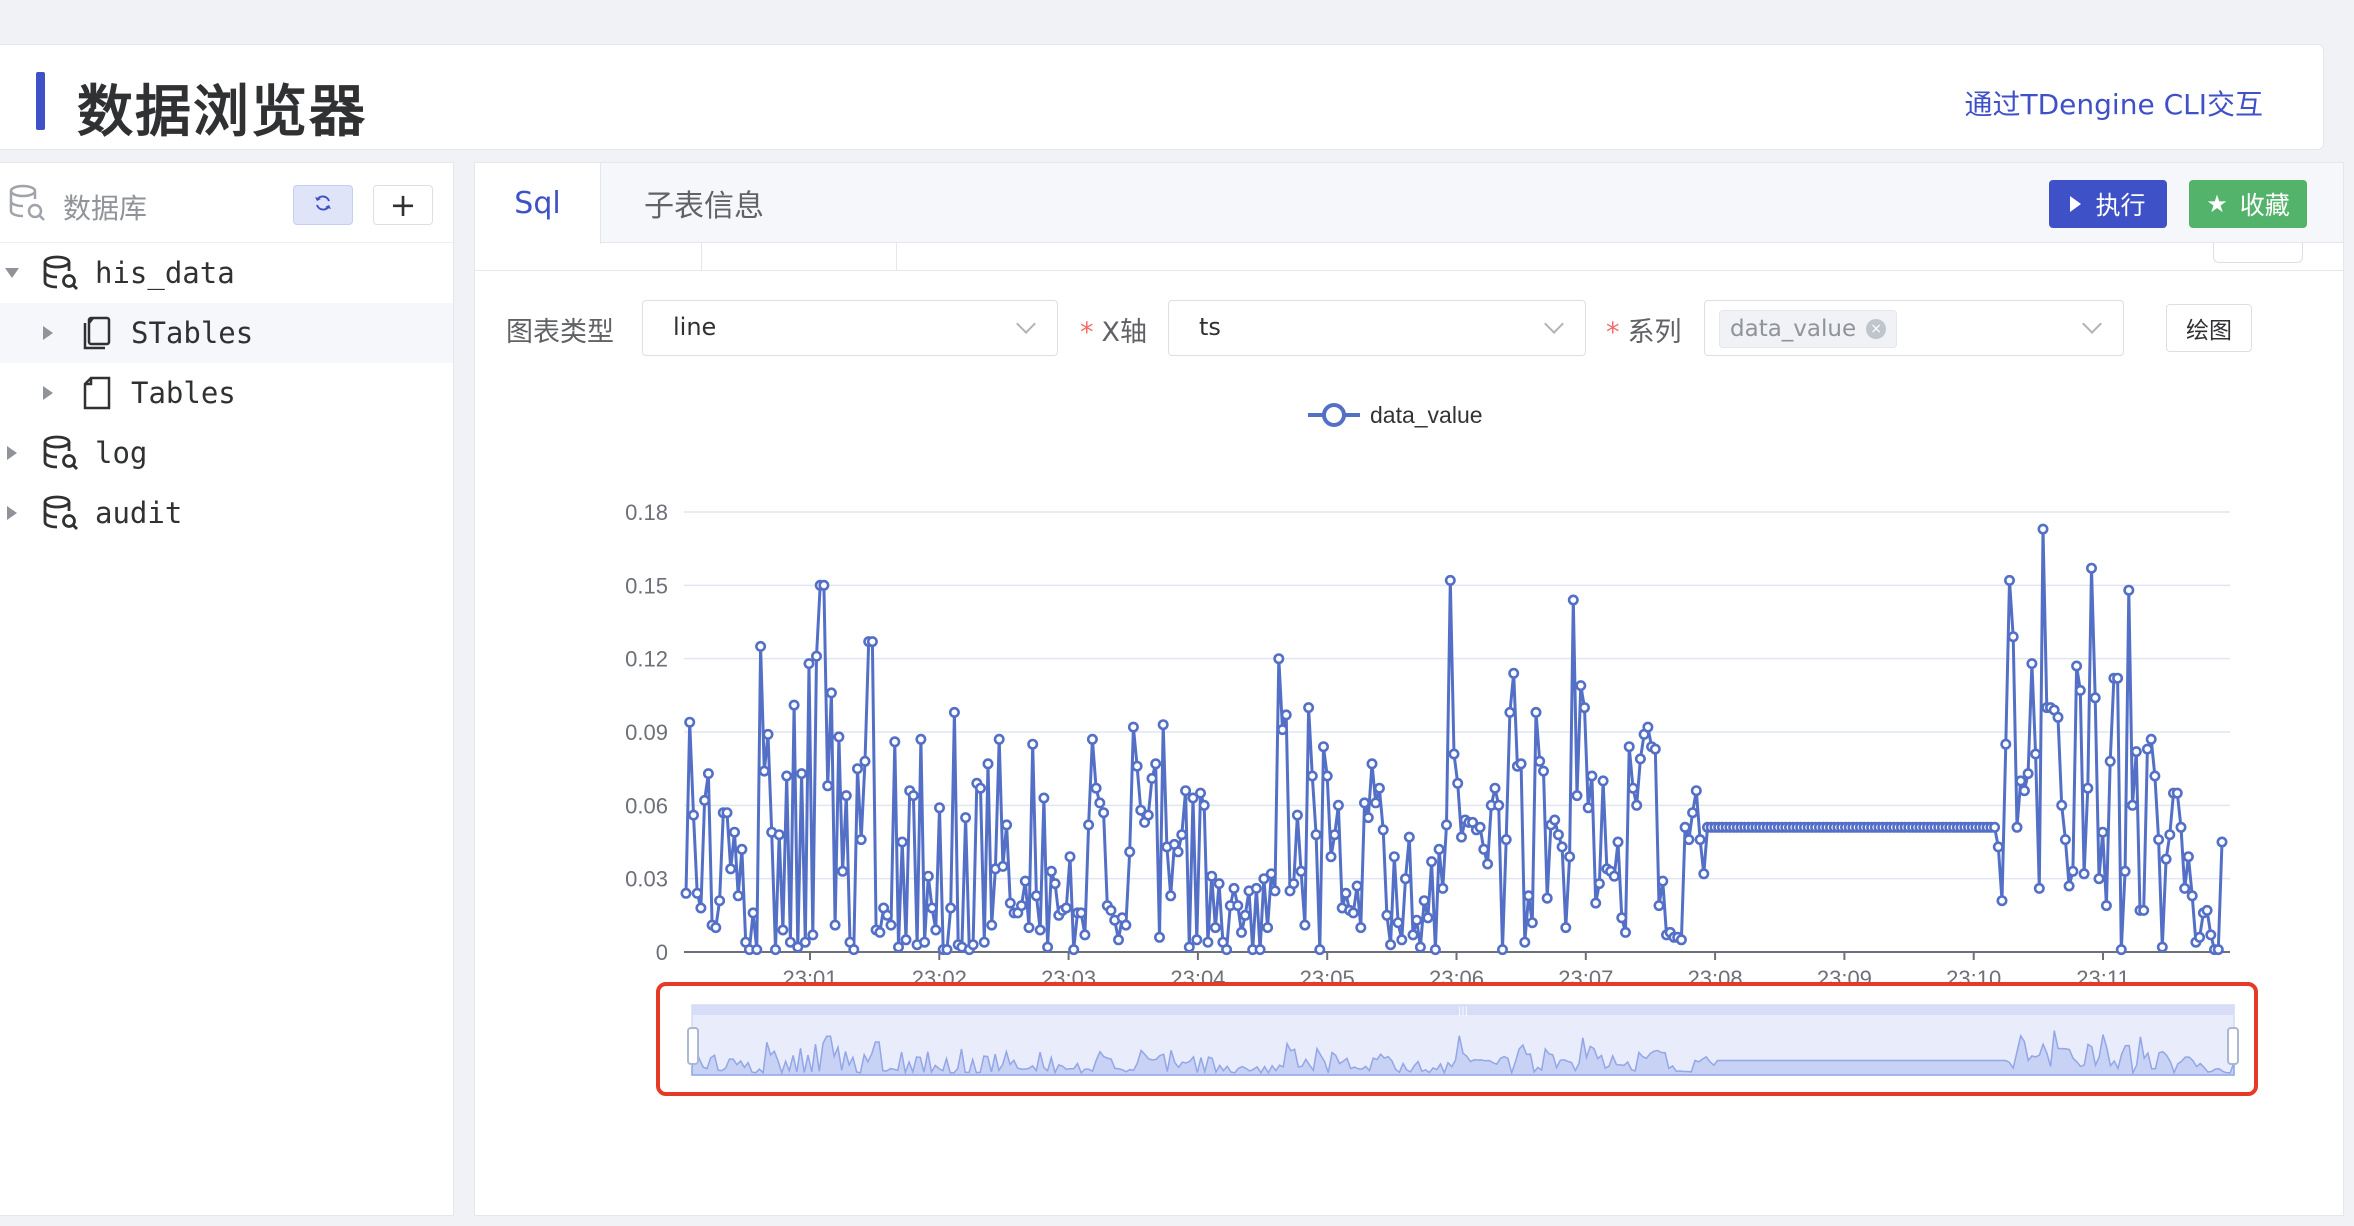  What do you see at coordinates (693, 1046) in the screenshot?
I see `zoom-handle-left` at bounding box center [693, 1046].